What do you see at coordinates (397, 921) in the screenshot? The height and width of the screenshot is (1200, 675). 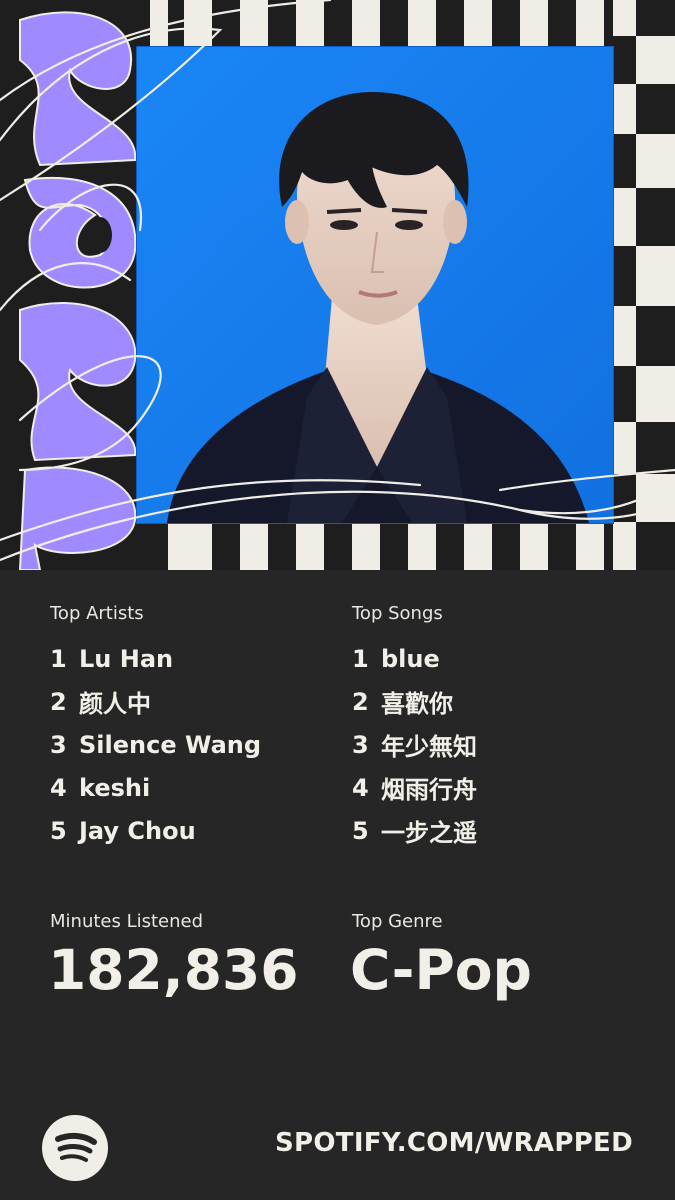 I see `top-genre-label: Top Genre` at bounding box center [397, 921].